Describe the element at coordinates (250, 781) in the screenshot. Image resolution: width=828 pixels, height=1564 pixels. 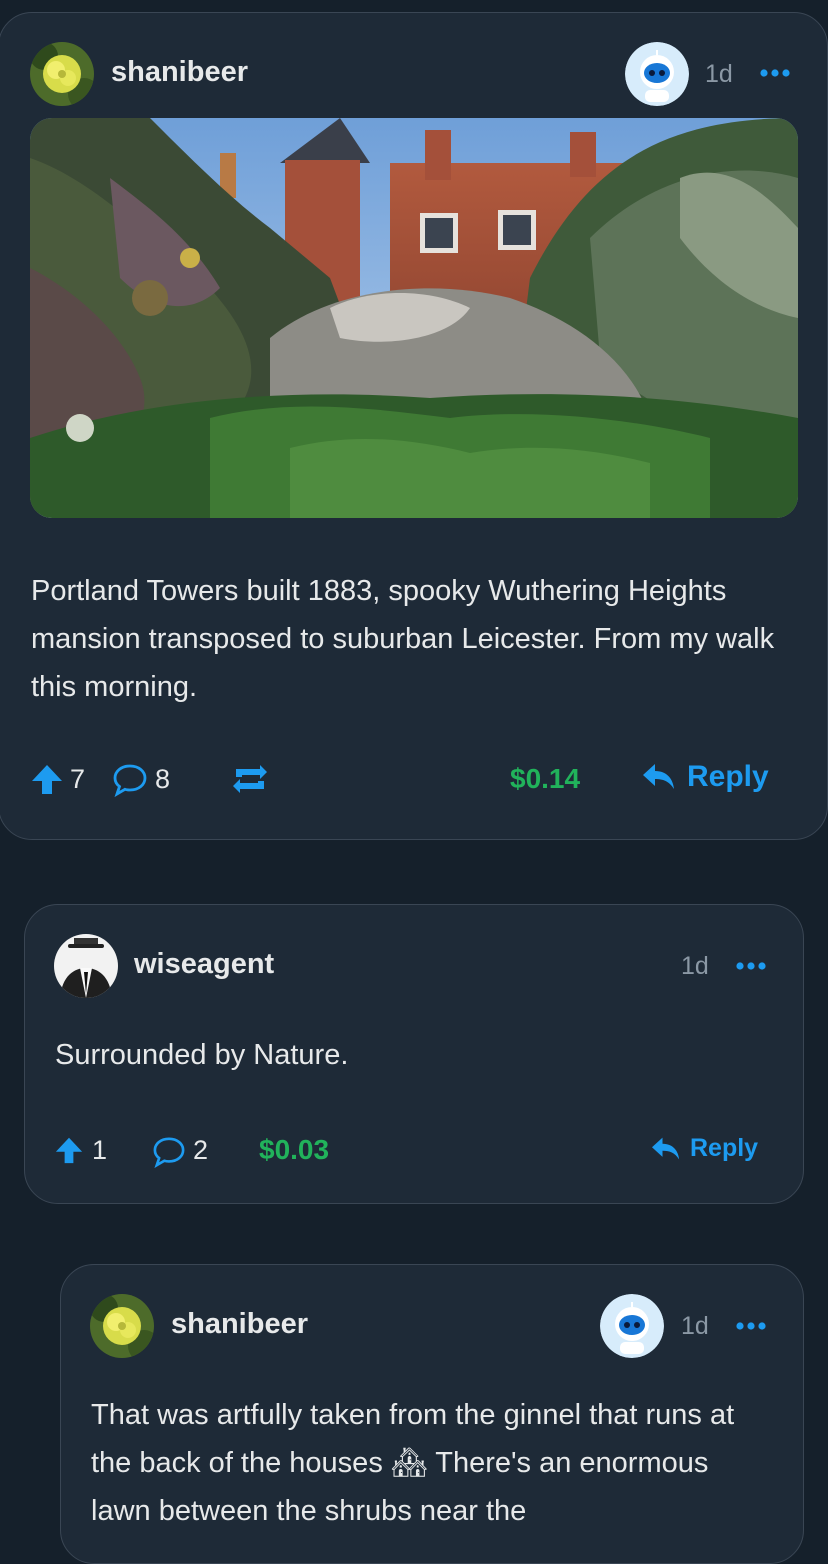
I see `repost-icon` at that location.